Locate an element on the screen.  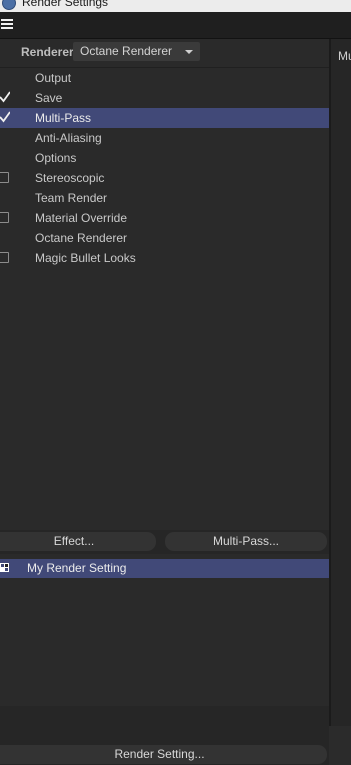
settings-item-label: Material Override is located at coordinates (81, 218).